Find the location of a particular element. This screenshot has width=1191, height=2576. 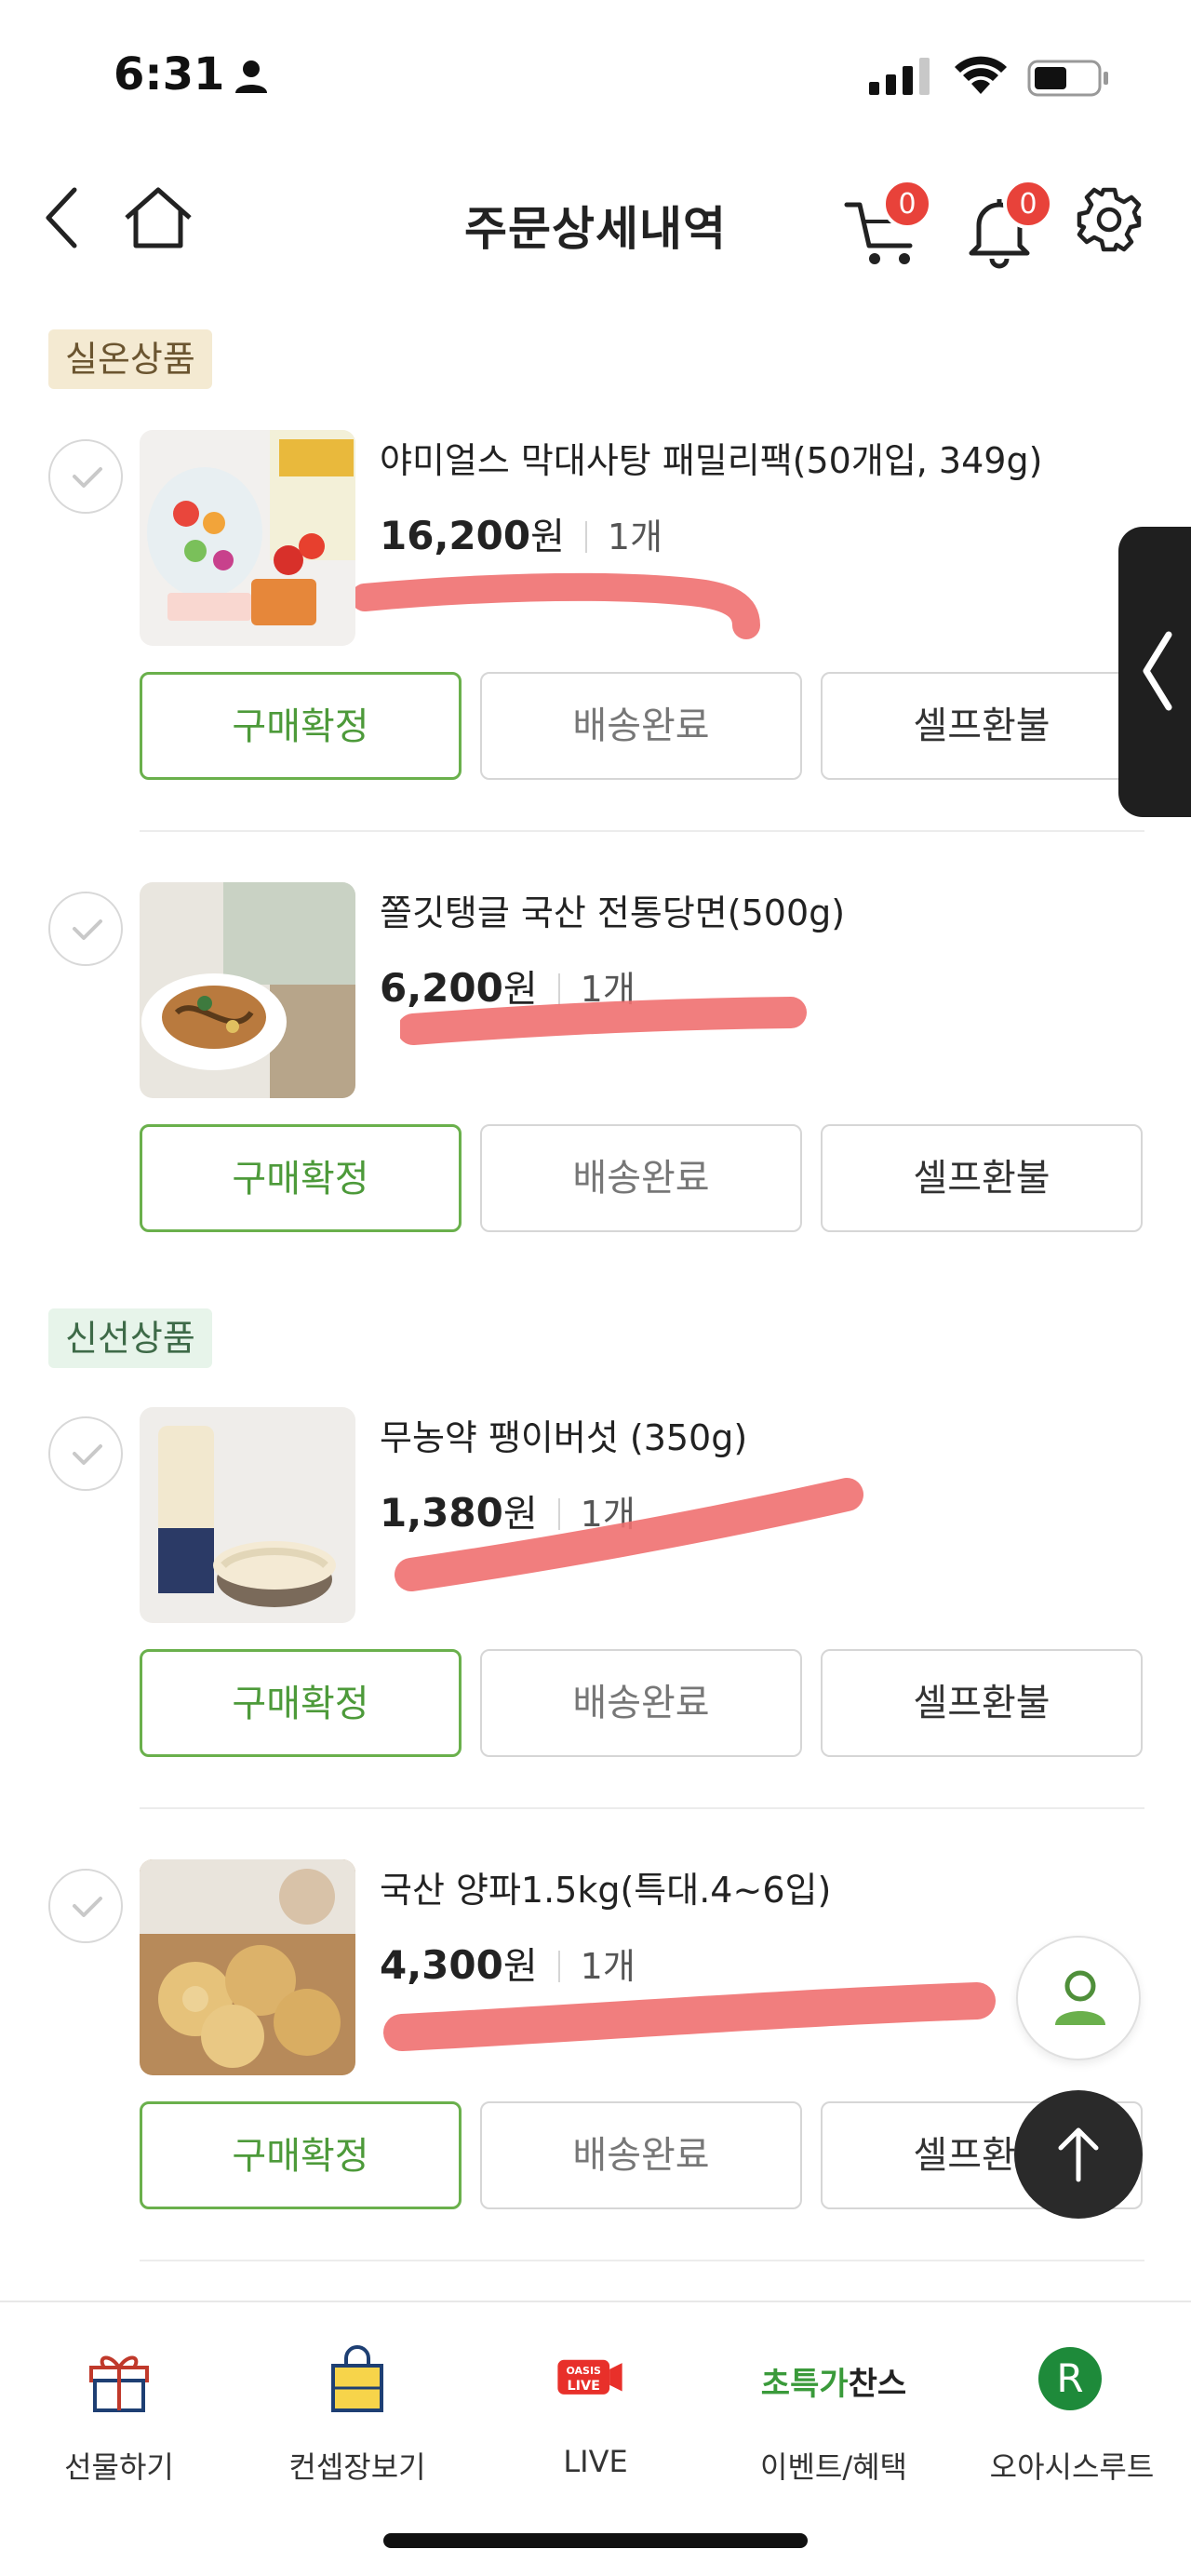

oasis-live-icon: OASIS LIVE is located at coordinates (589, 2377).